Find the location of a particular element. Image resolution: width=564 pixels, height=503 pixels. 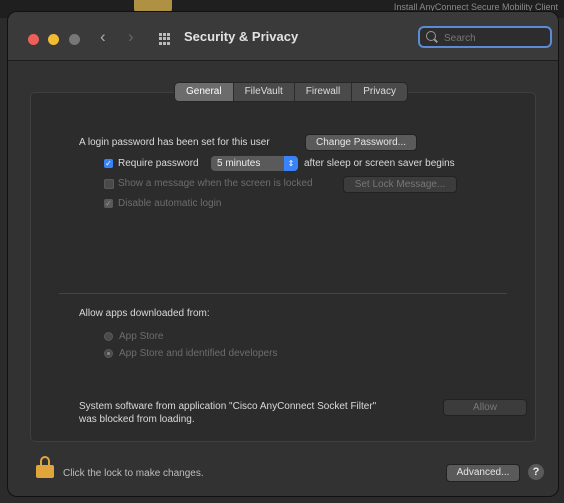

lock-body is located at coordinates (45, 471).